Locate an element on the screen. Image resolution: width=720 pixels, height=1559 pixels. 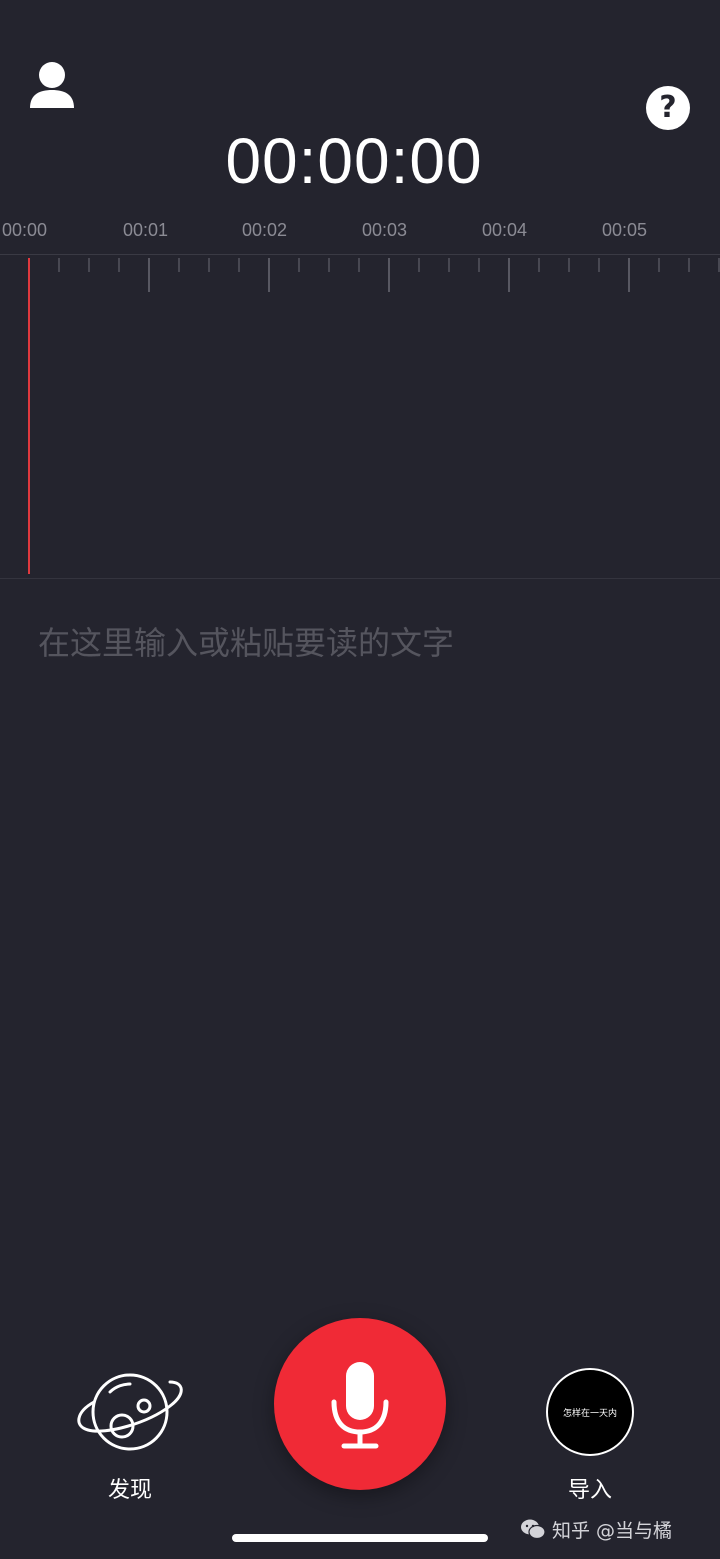
wechat-icon is located at coordinates (533, 1529).